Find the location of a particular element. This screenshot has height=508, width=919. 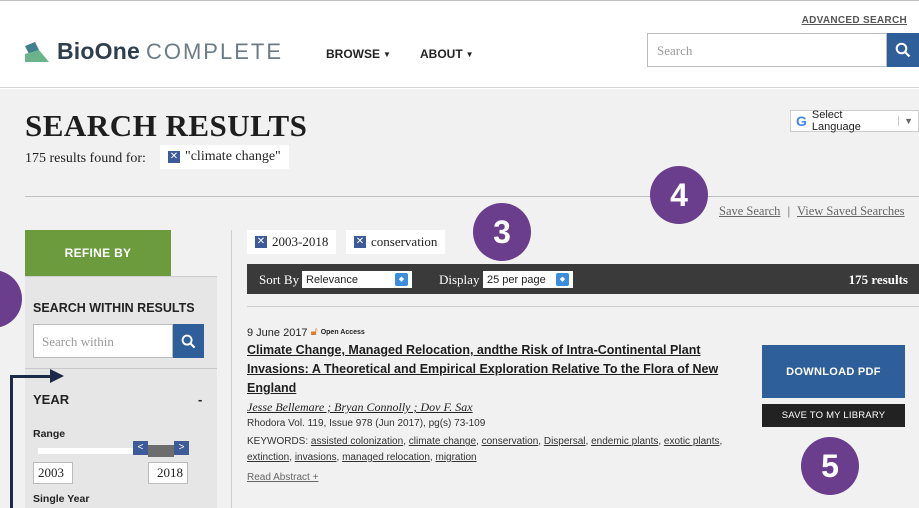

display-value: 25 per page is located at coordinates (516, 279).